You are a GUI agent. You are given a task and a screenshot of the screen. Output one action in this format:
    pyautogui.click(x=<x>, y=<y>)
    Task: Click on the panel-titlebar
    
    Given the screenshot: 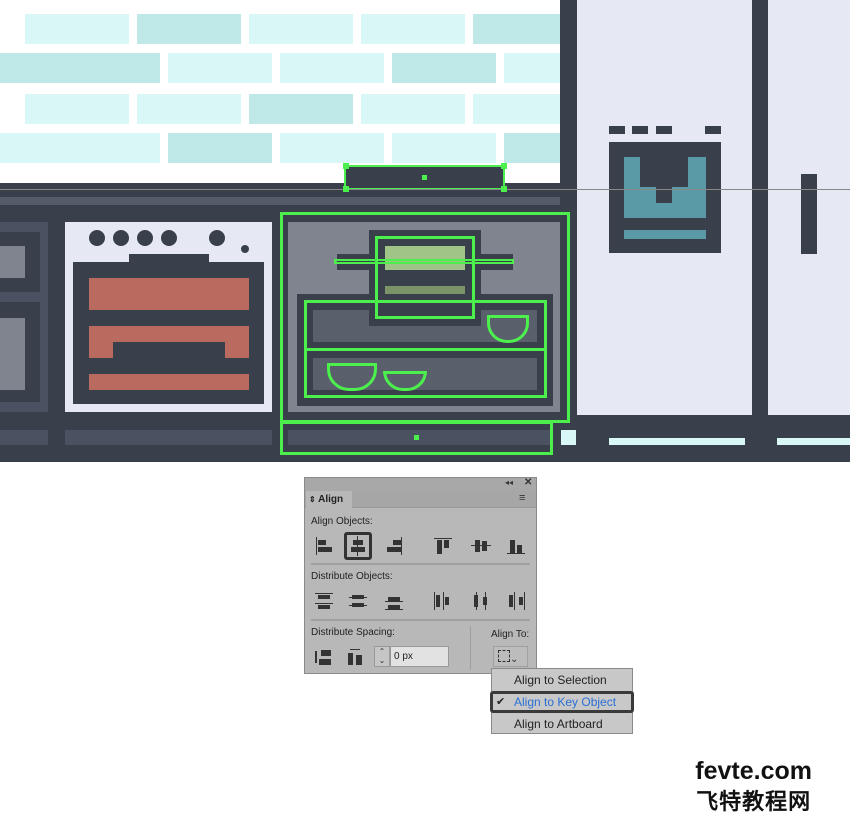 What is the action you would take?
    pyautogui.click(x=420, y=484)
    